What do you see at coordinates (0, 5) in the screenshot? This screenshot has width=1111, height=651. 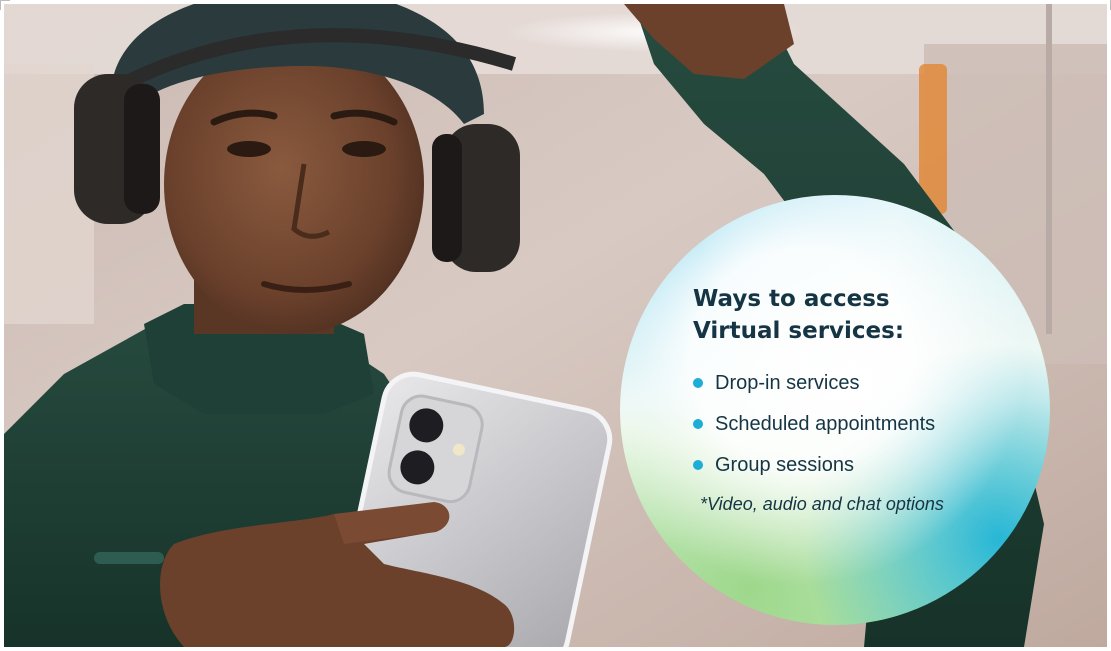 I see `crop-mark-top-left` at bounding box center [0, 5].